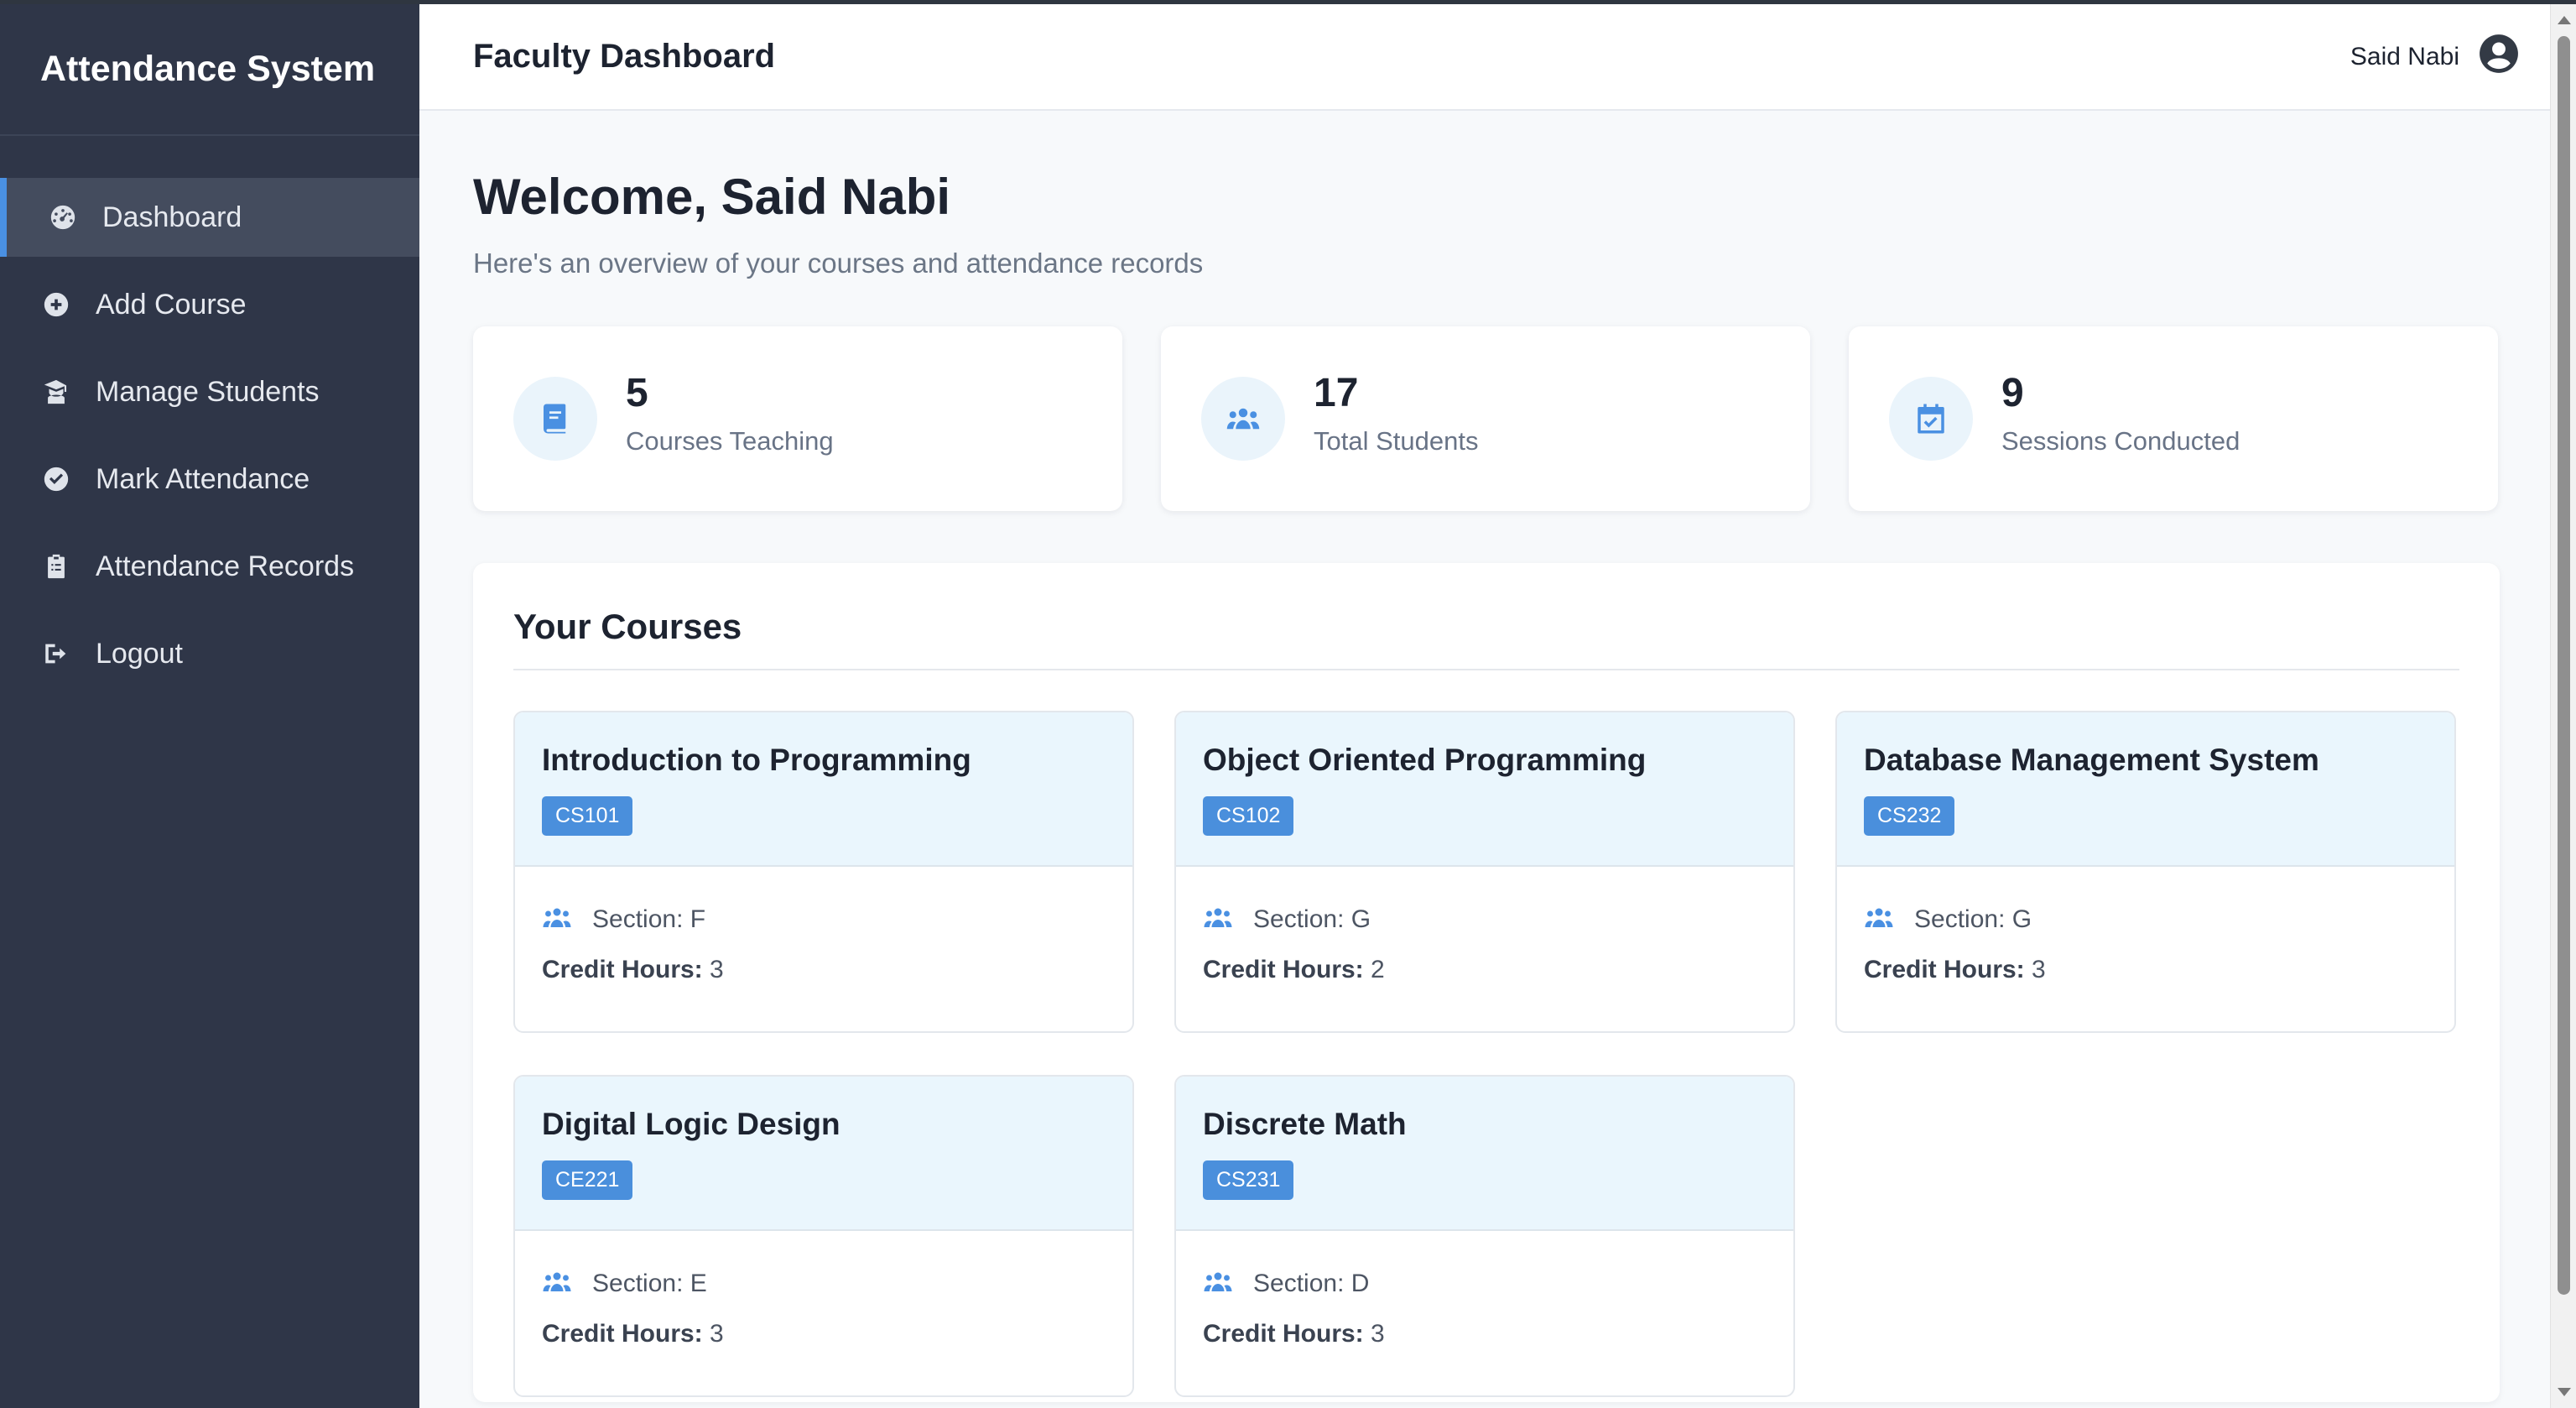 Image resolution: width=2576 pixels, height=1408 pixels. I want to click on sidebar-item-dashboard: Dashboard, so click(209, 217).